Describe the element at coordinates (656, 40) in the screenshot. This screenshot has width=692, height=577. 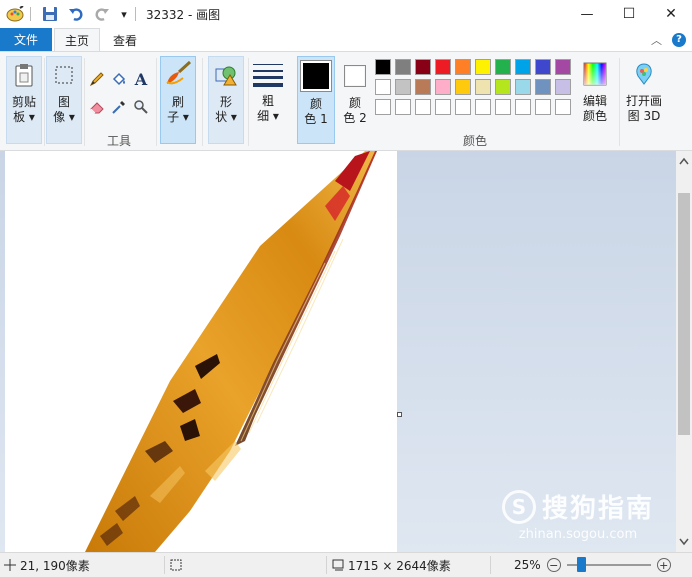
I see `collapse-ribbon-icon: ︿` at that location.